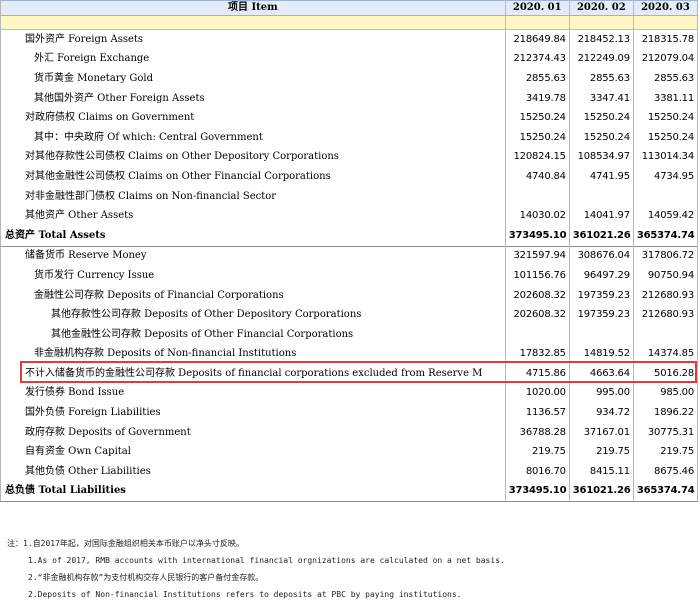 The width and height of the screenshot is (700, 603). I want to click on row-value-col3: 4734.95, so click(665, 177).